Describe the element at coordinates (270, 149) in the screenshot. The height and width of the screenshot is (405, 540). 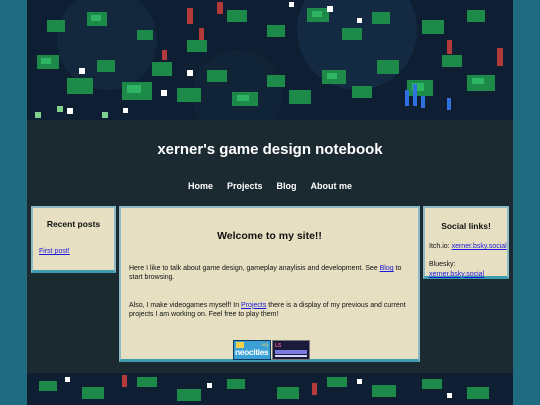
I see `site-title: xerner's game design notebook` at that location.